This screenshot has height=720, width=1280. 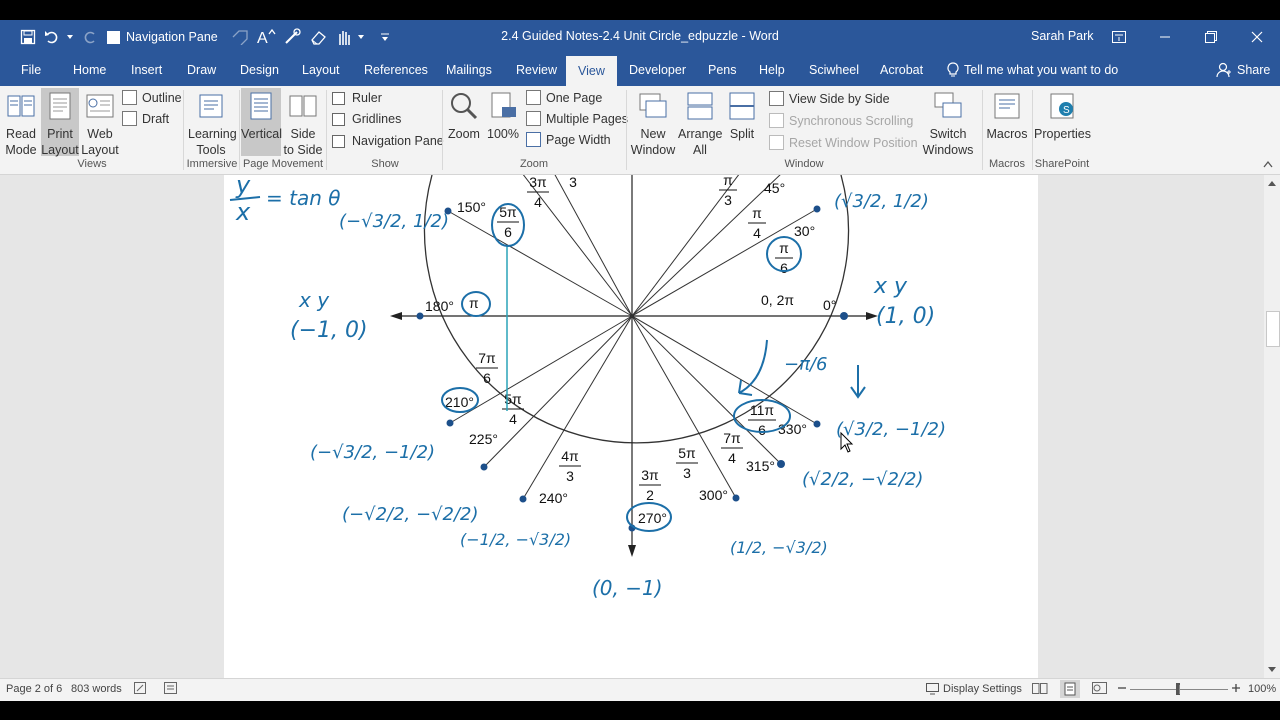 I want to click on multiple-pages-button: Multiple Pages, so click(x=577, y=118).